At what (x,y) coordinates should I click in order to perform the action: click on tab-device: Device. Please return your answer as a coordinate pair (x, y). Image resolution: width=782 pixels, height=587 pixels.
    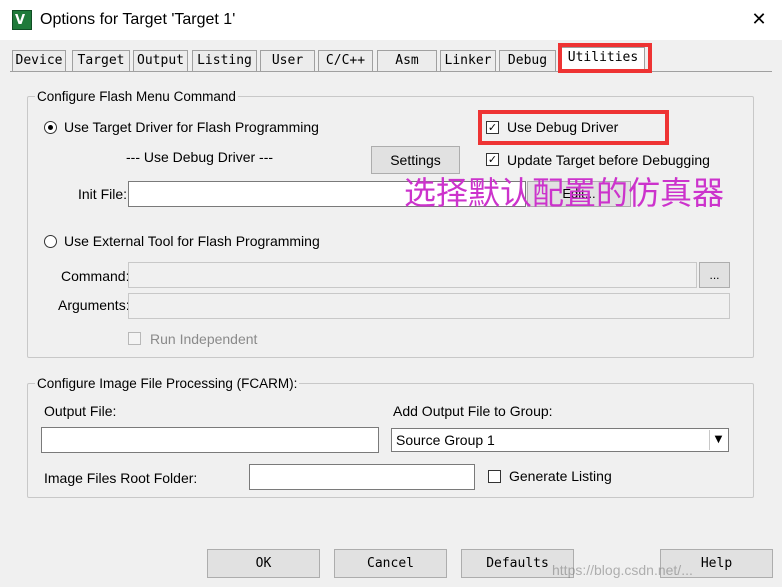
    Looking at the image, I should click on (39, 61).